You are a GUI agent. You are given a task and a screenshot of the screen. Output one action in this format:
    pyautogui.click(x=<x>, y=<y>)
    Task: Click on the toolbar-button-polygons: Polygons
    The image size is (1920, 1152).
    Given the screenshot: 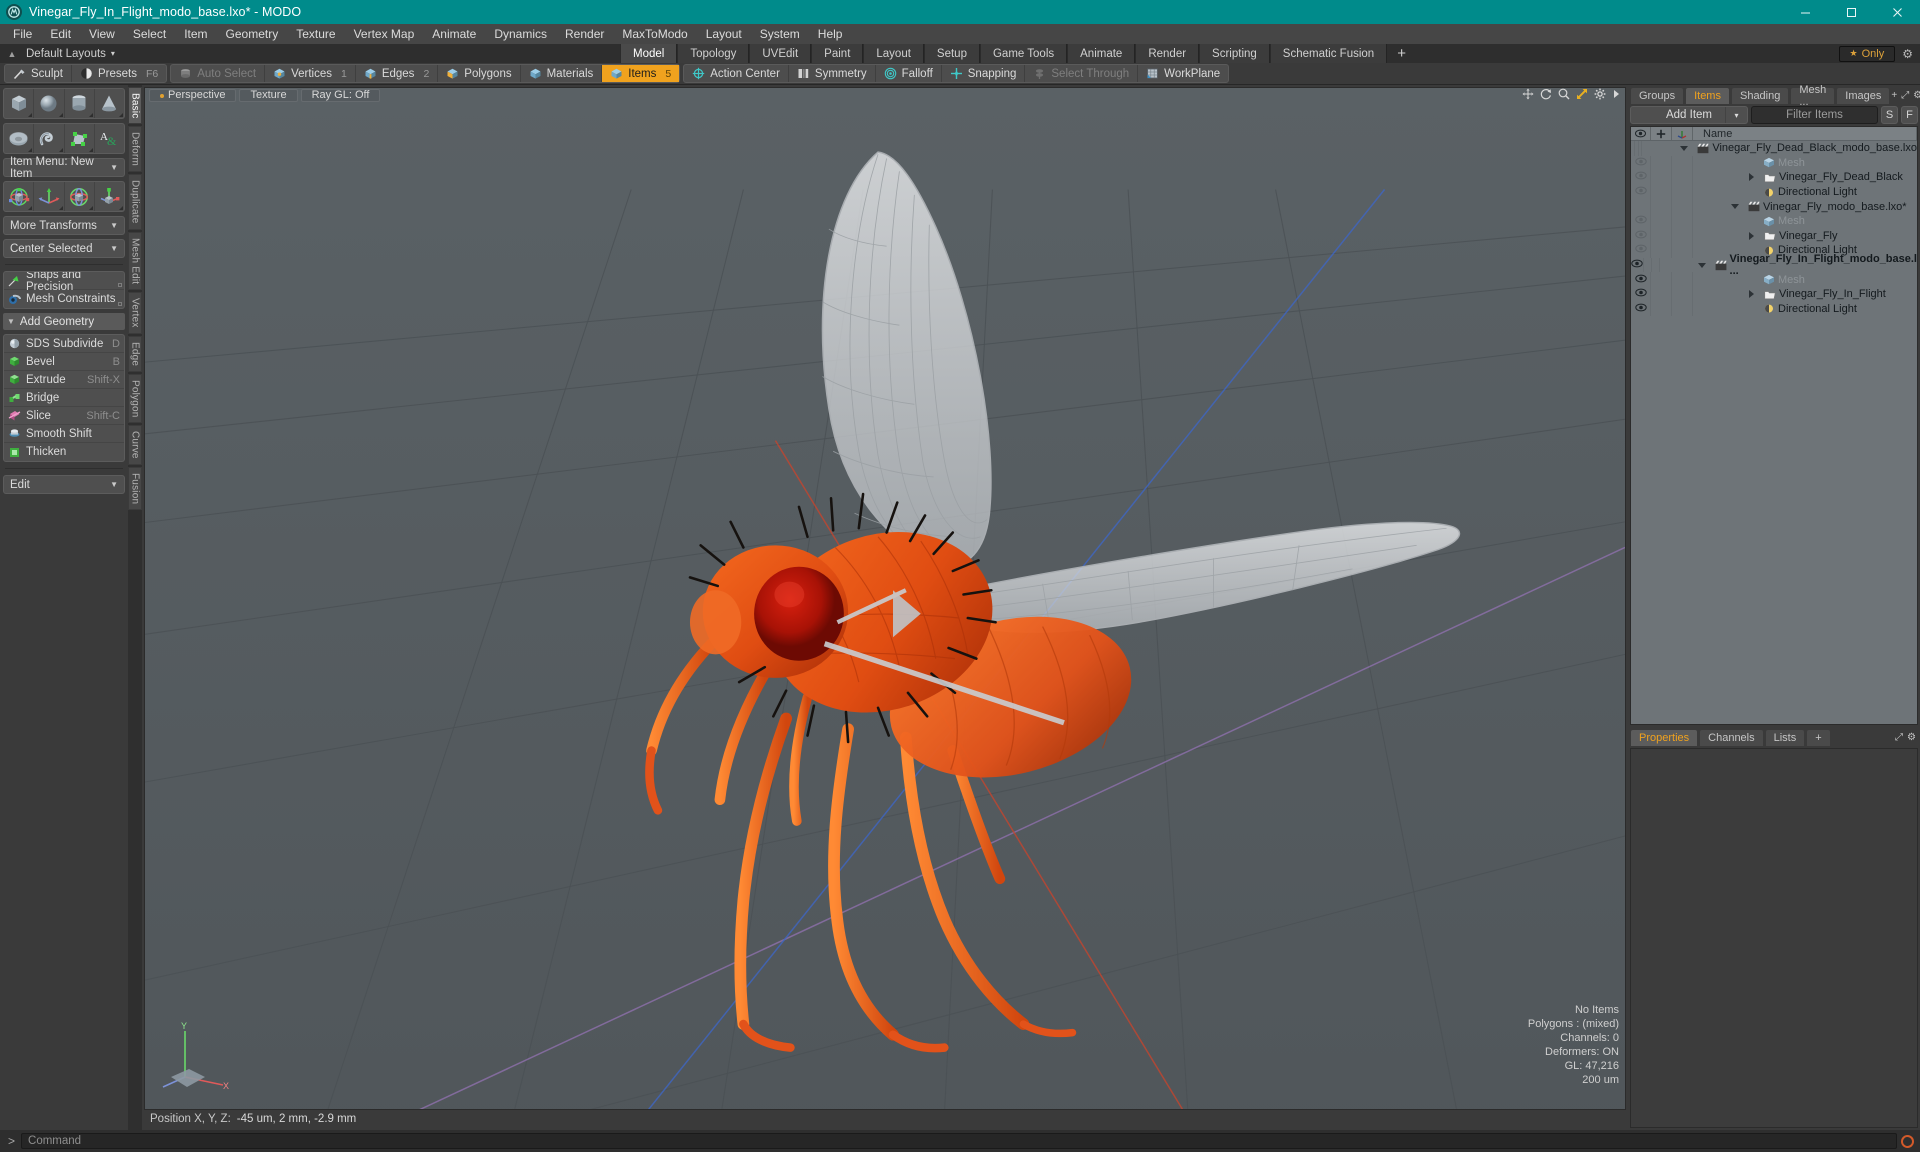 What is the action you would take?
    pyautogui.click(x=479, y=73)
    